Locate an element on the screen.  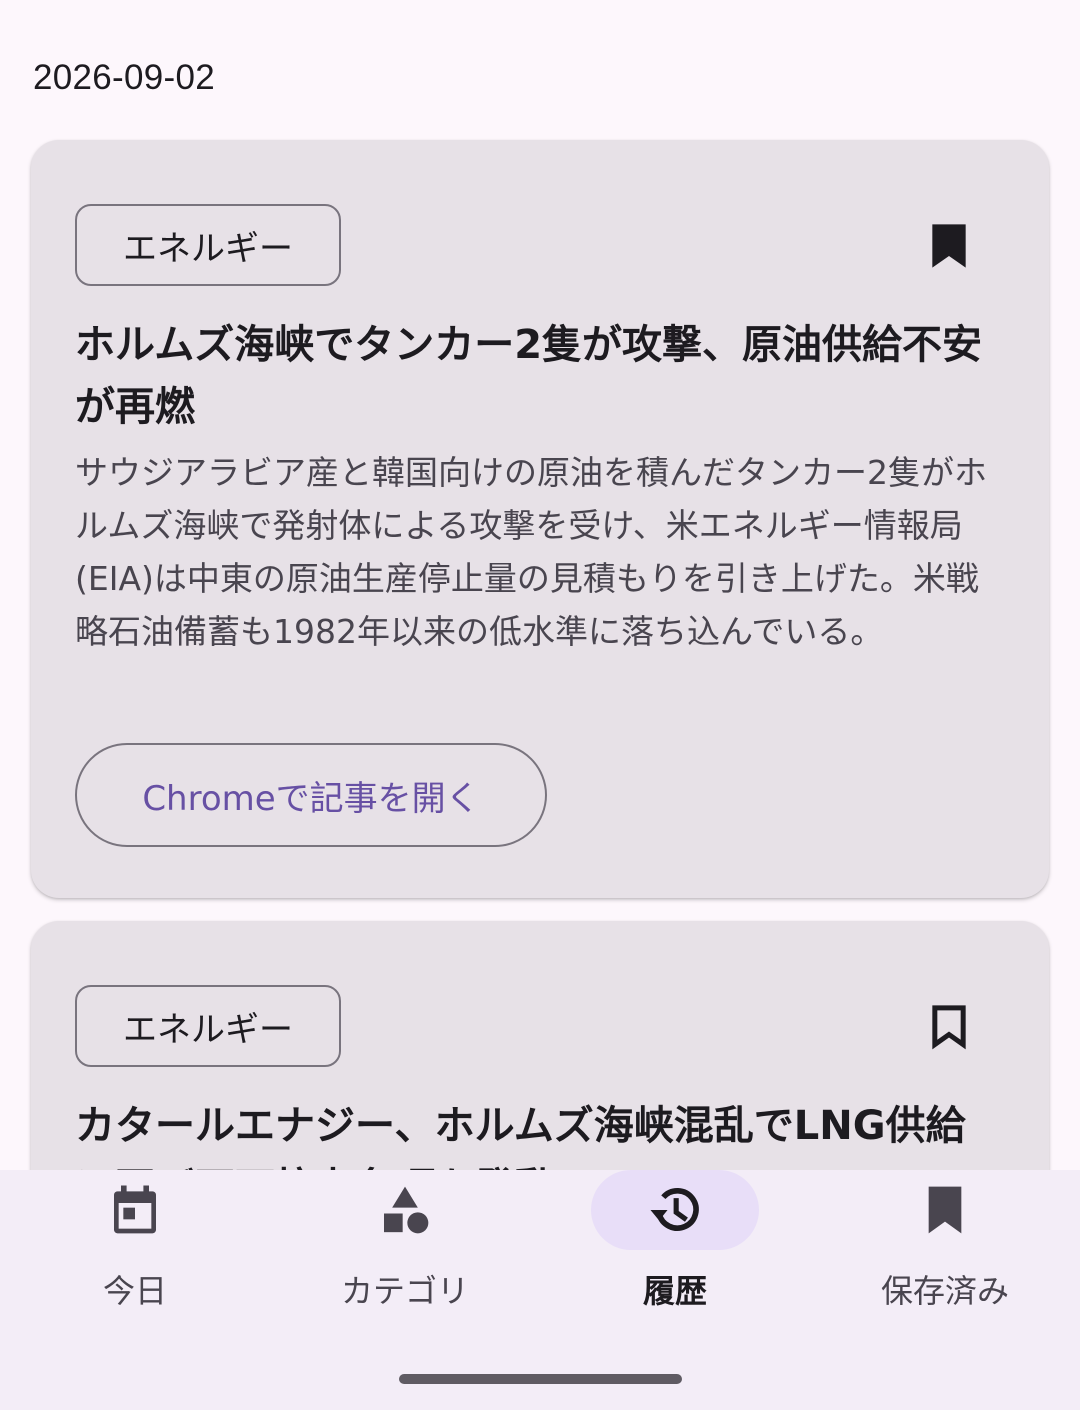
nav-label: 今日 is located at coordinates (134, 1291).